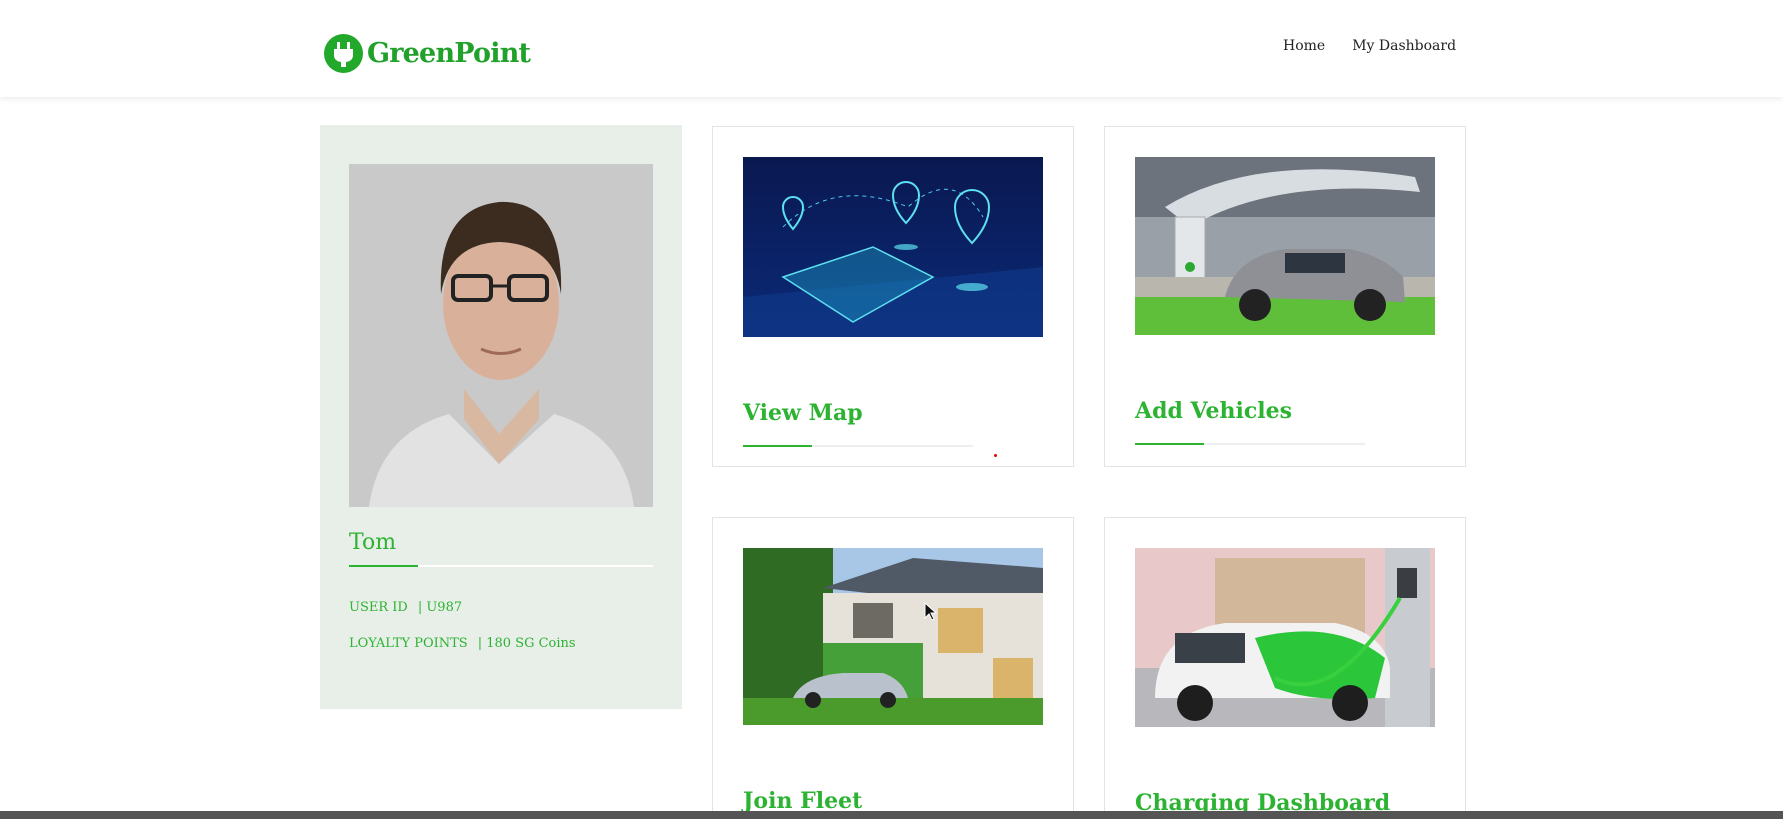  I want to click on view-map-title: View Map, so click(803, 413).